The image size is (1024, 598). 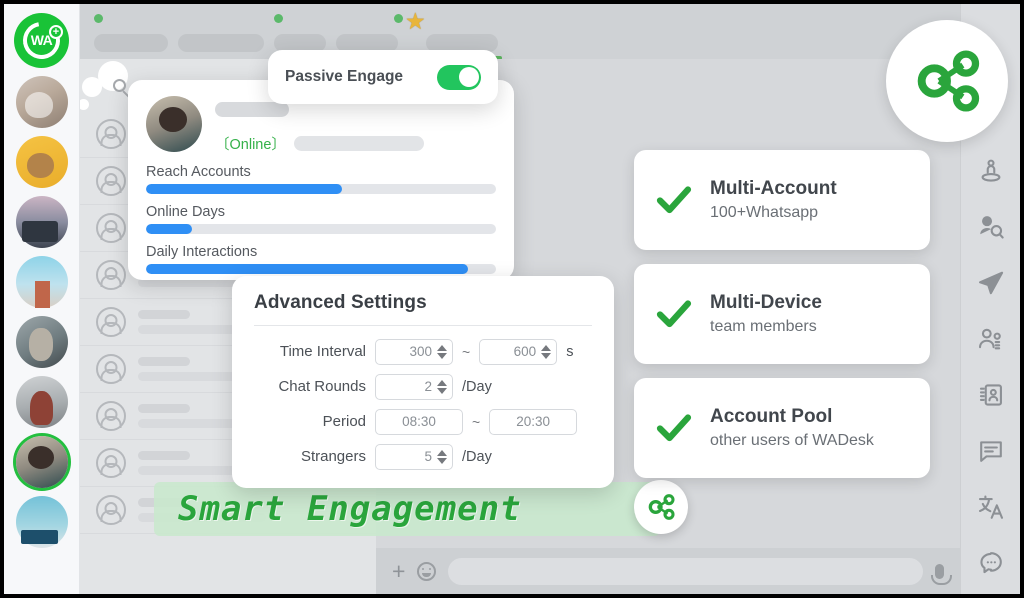 What do you see at coordinates (419, 421) in the screenshot?
I see `setting-time-from: 08:30` at bounding box center [419, 421].